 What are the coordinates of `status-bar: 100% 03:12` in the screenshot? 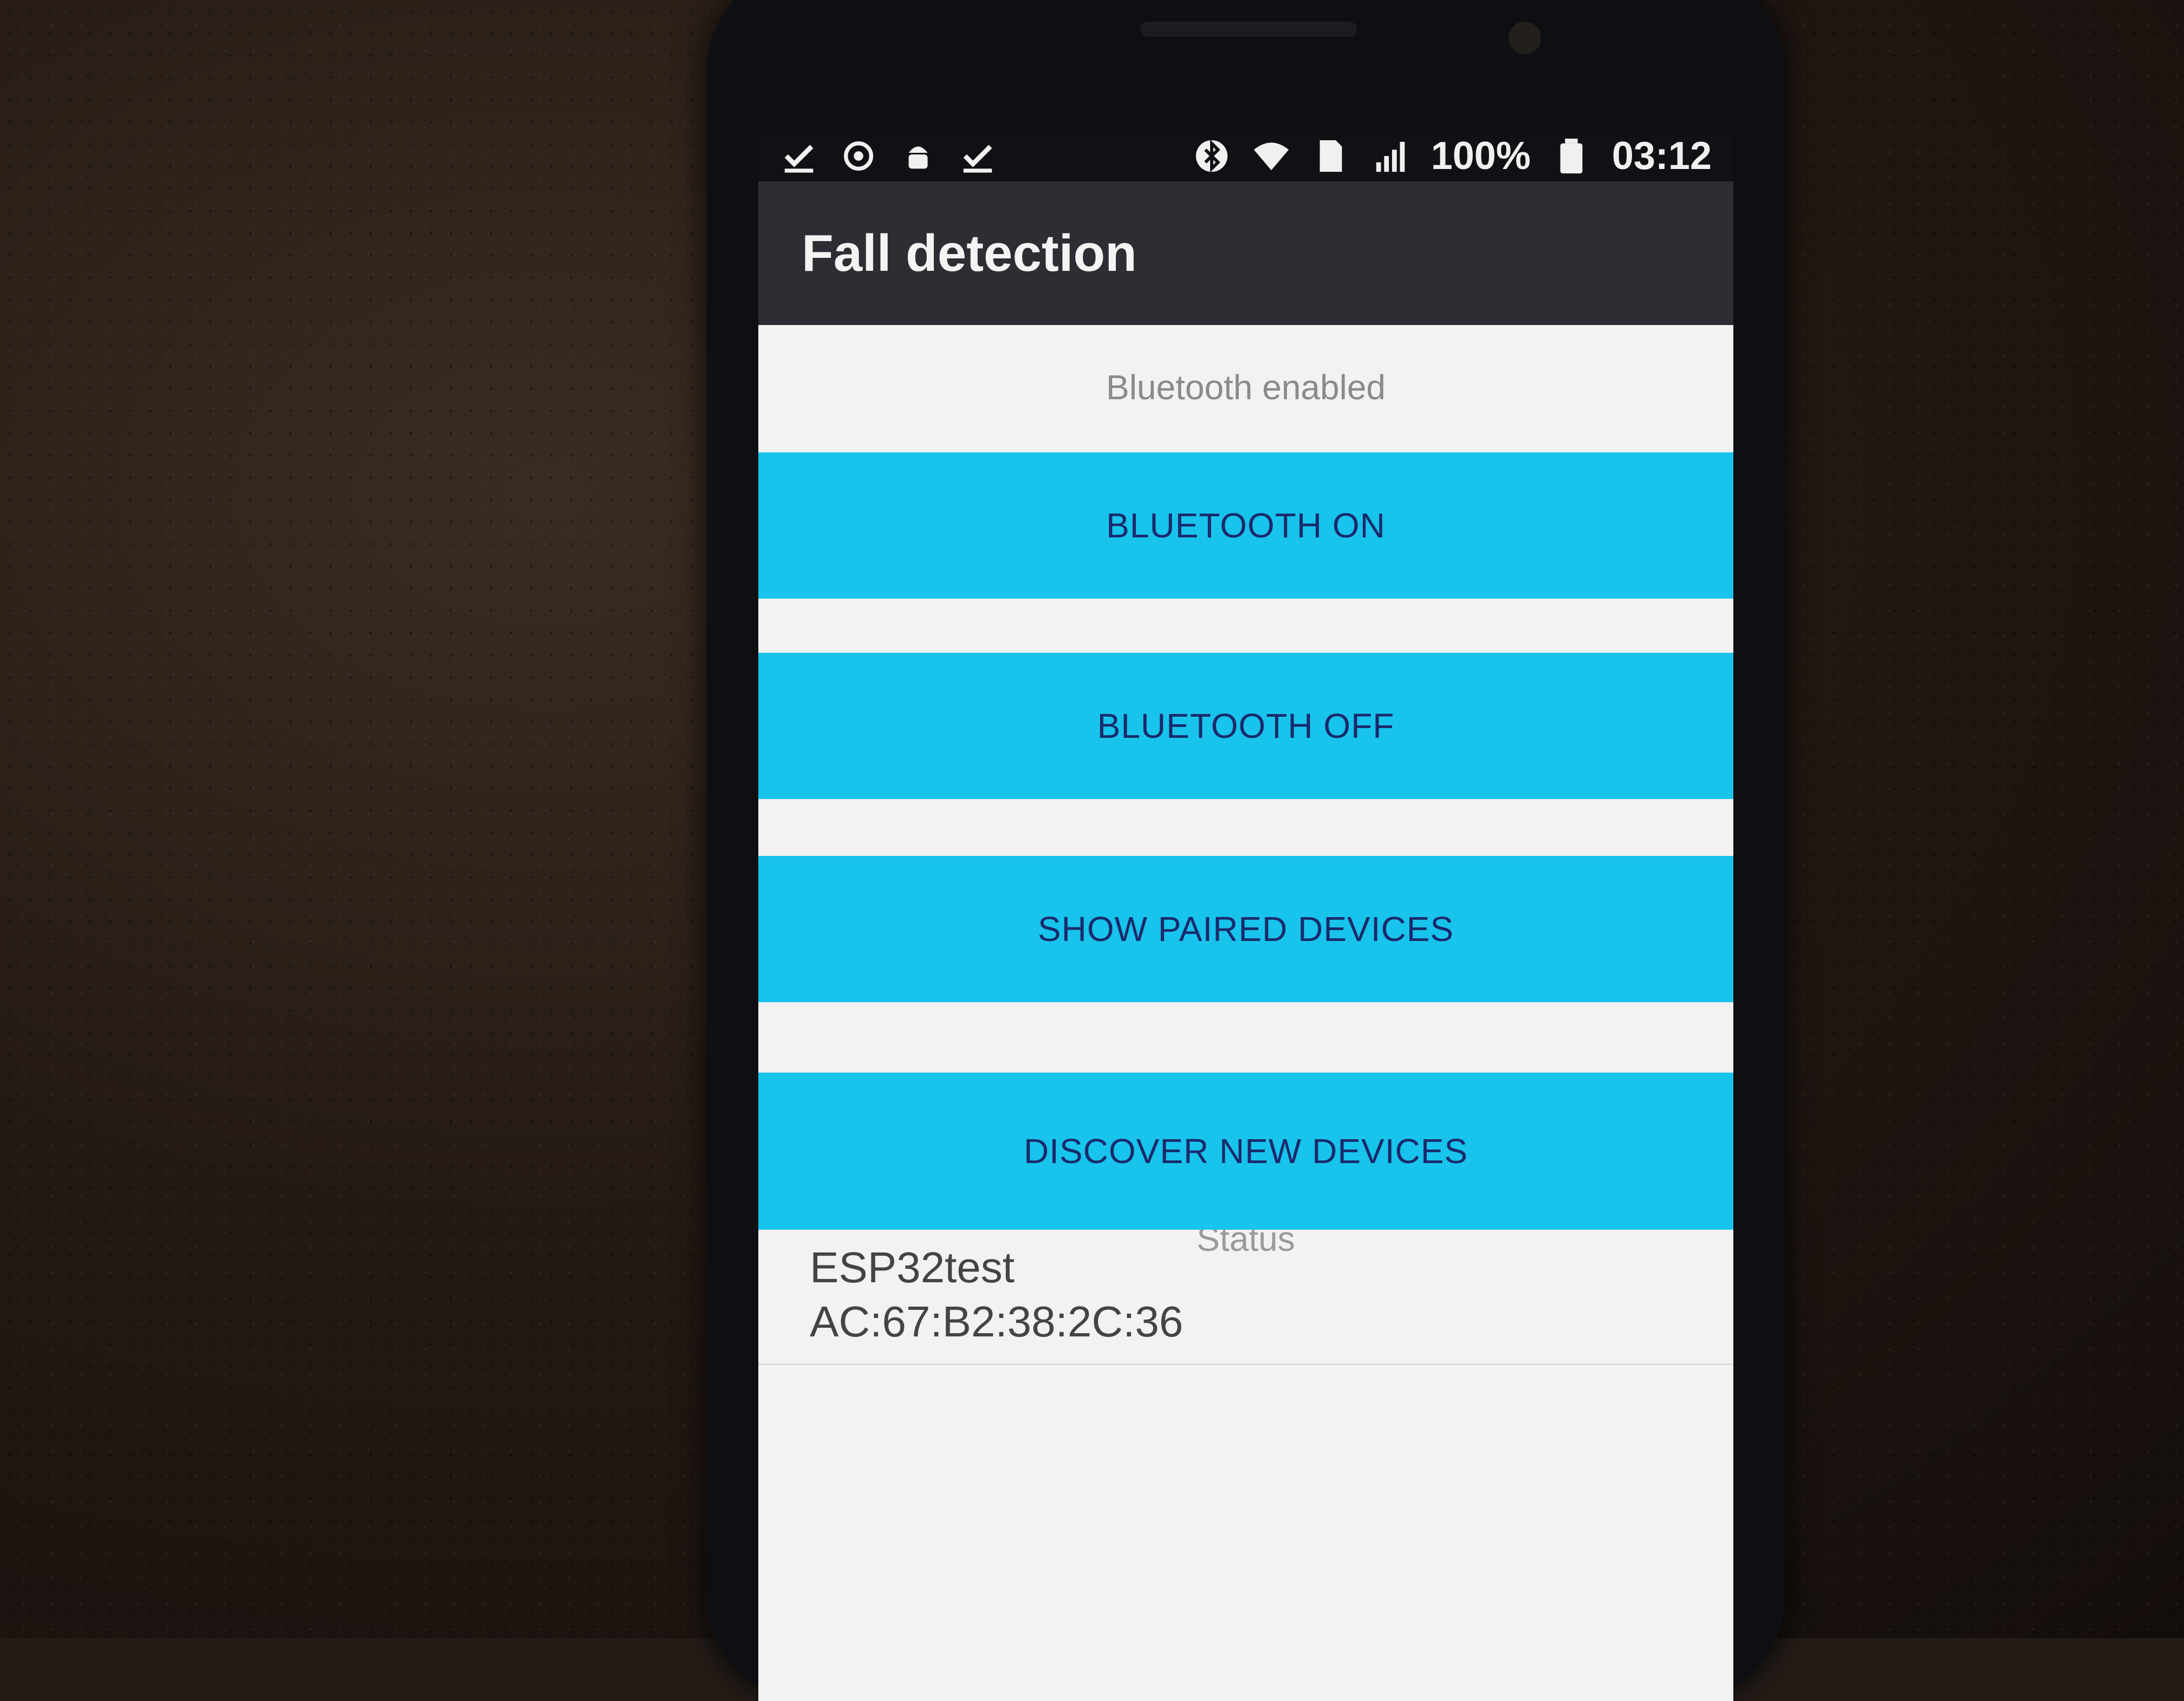 It's located at (1245, 155).